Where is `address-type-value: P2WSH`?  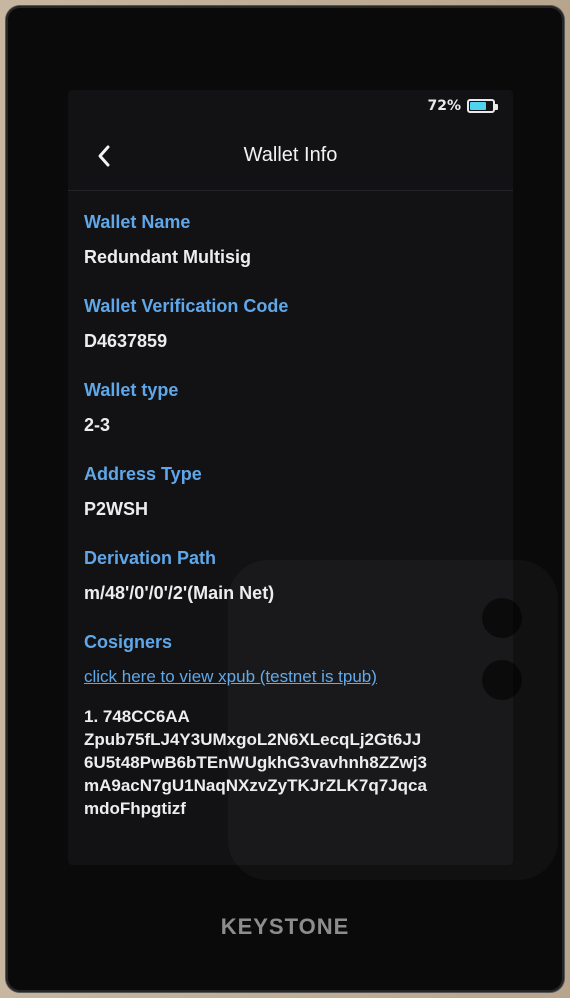 address-type-value: P2WSH is located at coordinates (116, 509).